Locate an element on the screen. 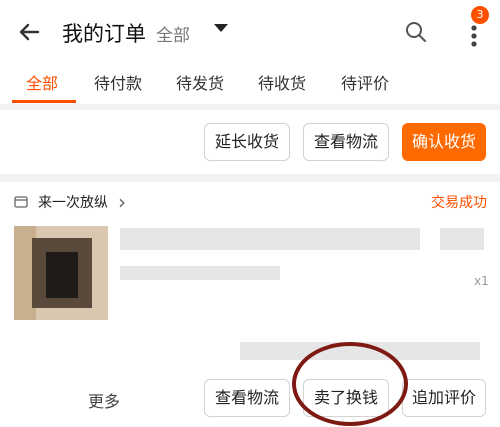 The image size is (500, 427). notification-badge: 3 is located at coordinates (480, 15).